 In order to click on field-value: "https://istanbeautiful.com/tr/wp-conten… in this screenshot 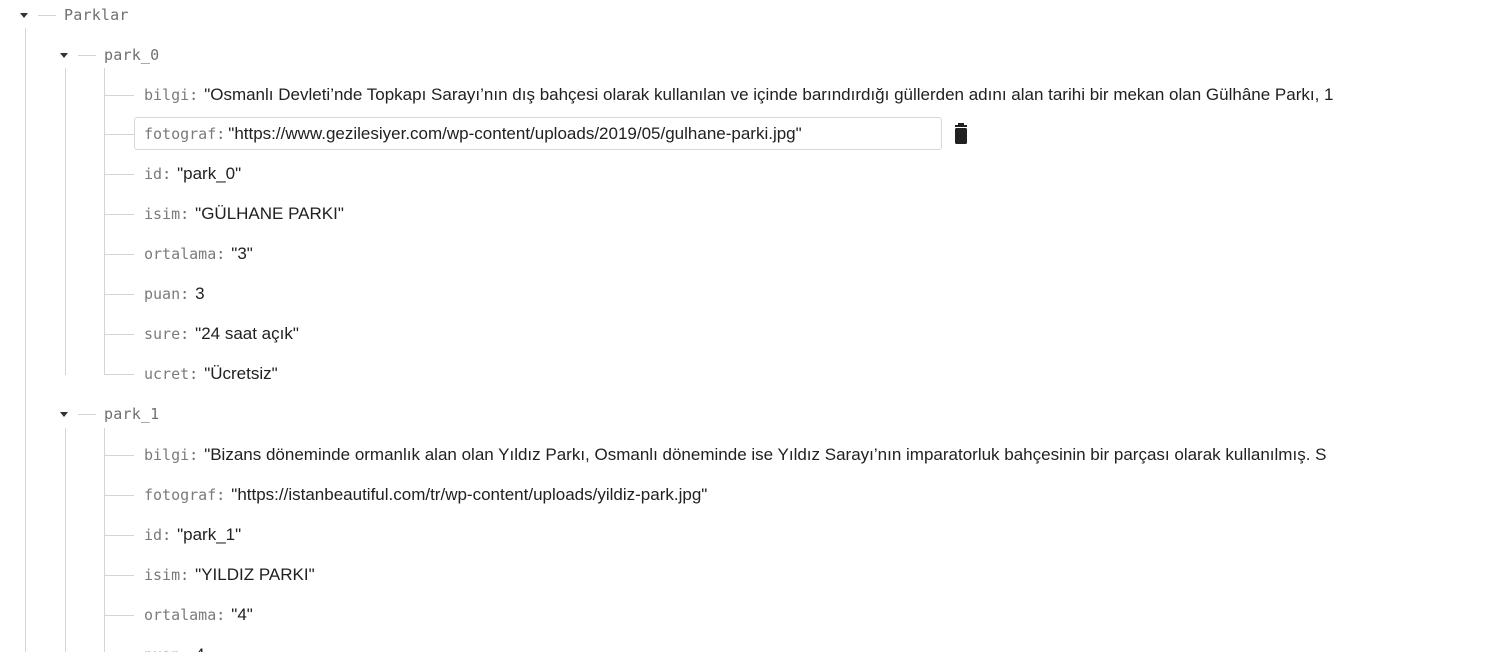, I will do `click(469, 494)`.